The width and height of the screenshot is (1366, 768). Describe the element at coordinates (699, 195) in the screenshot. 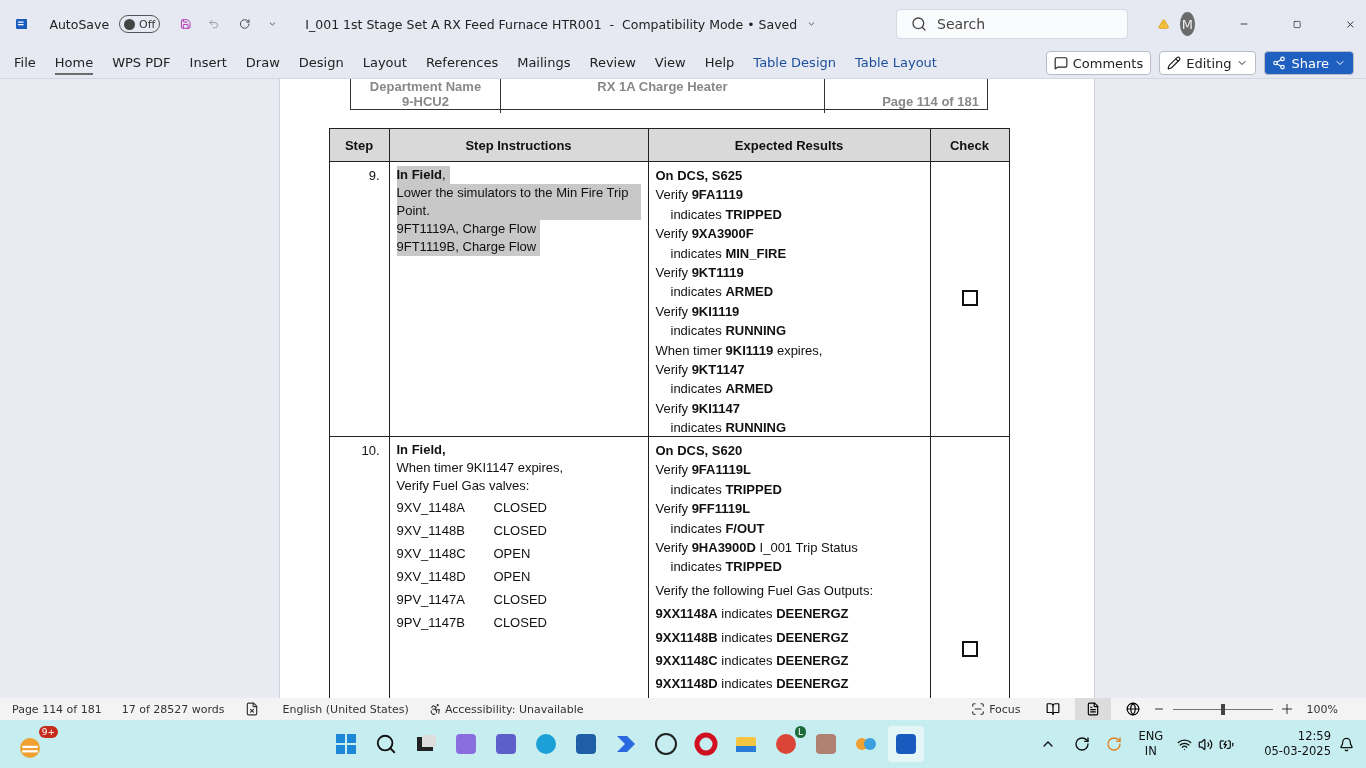

I see `result-text: Verify 9FA1119` at that location.